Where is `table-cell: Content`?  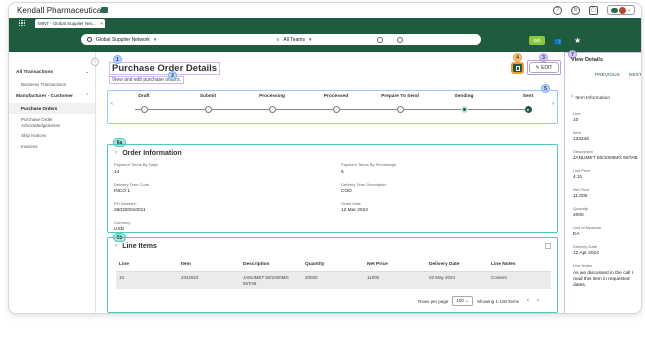
table-cell: Content is located at coordinates (519, 280).